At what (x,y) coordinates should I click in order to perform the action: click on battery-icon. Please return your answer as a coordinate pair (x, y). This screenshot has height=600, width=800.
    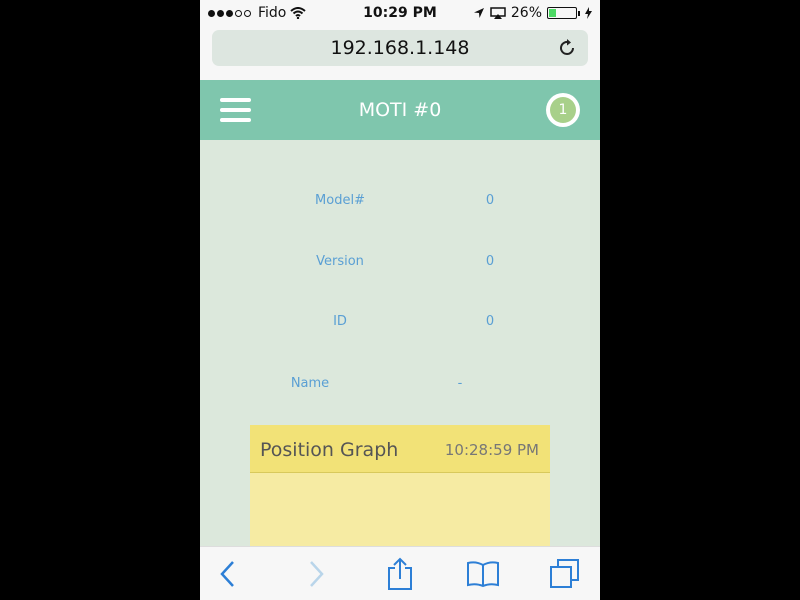
    Looking at the image, I should click on (562, 13).